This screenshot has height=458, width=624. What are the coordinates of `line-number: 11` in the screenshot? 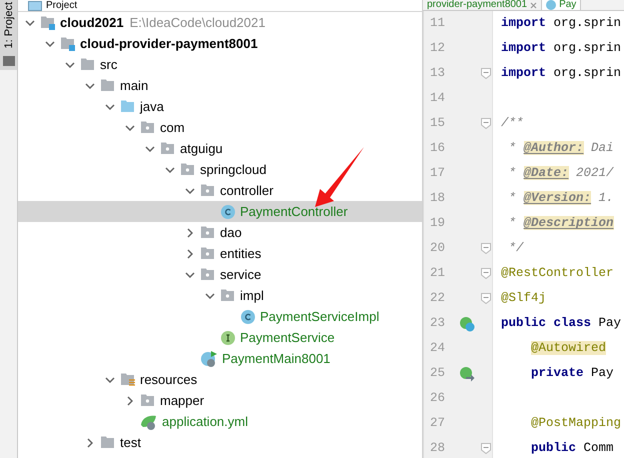 It's located at (437, 23).